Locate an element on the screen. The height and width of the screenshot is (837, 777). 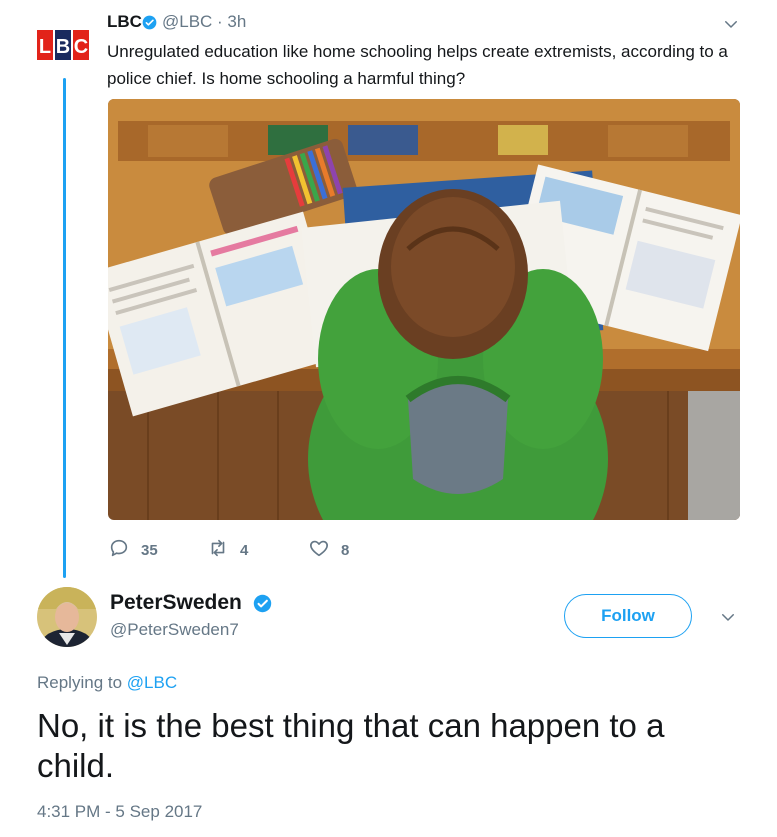
retweet-icon is located at coordinates (218, 550).